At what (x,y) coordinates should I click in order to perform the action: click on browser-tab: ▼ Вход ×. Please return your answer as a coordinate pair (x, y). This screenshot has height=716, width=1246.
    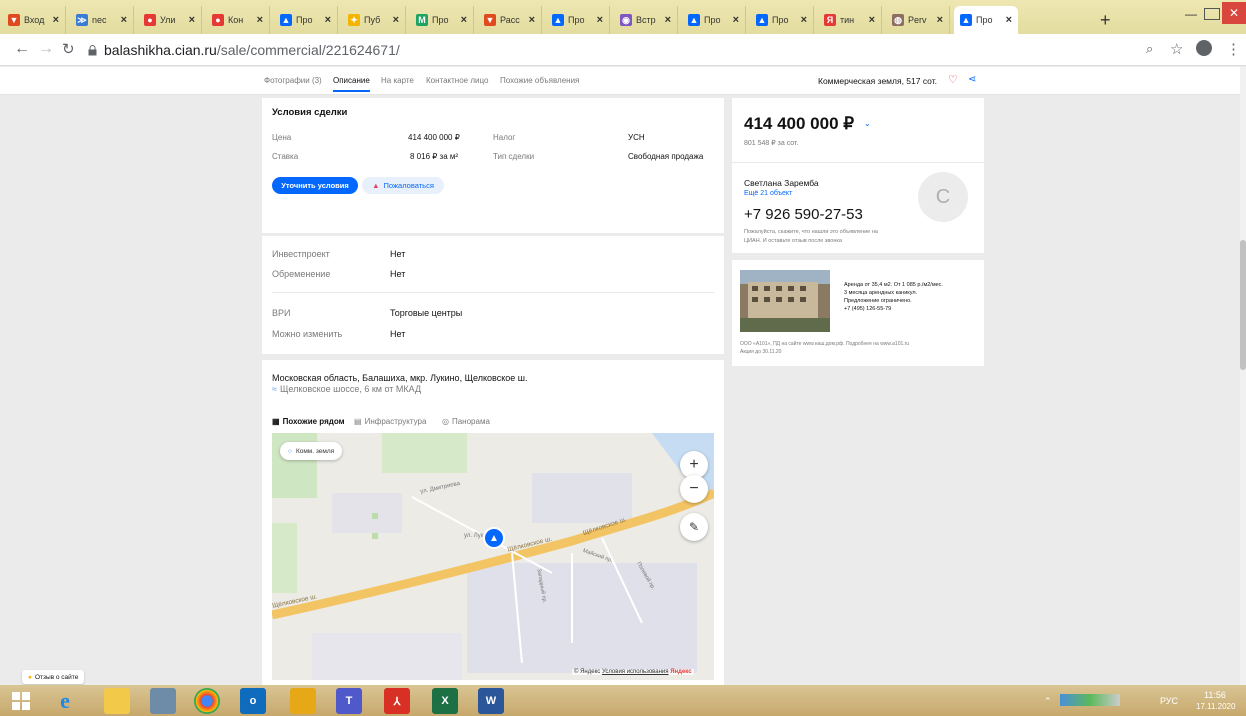
    Looking at the image, I should click on (34, 20).